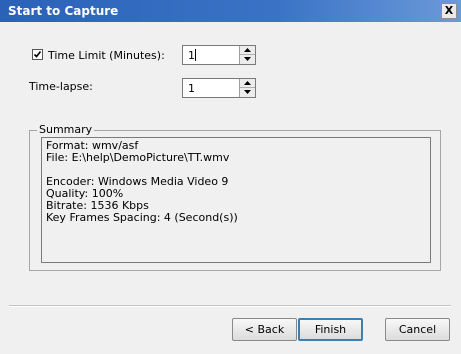 This screenshot has height=354, width=461. Describe the element at coordinates (66, 129) in the screenshot. I see `summary-group-label: Summary` at that location.